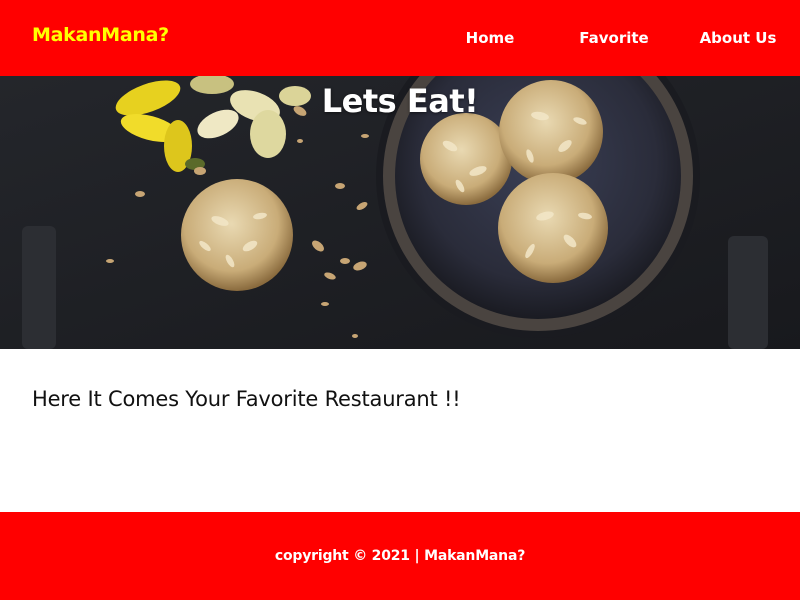 The image size is (800, 600). I want to click on brand-logo: MakanMana?, so click(100, 35).